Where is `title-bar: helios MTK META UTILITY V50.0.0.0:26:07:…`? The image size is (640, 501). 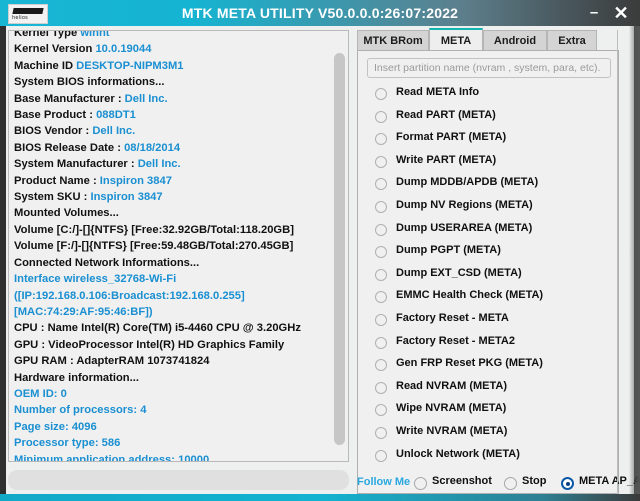 title-bar: helios MTK META UTILITY V50.0.0.0:26:07:… is located at coordinates (320, 13).